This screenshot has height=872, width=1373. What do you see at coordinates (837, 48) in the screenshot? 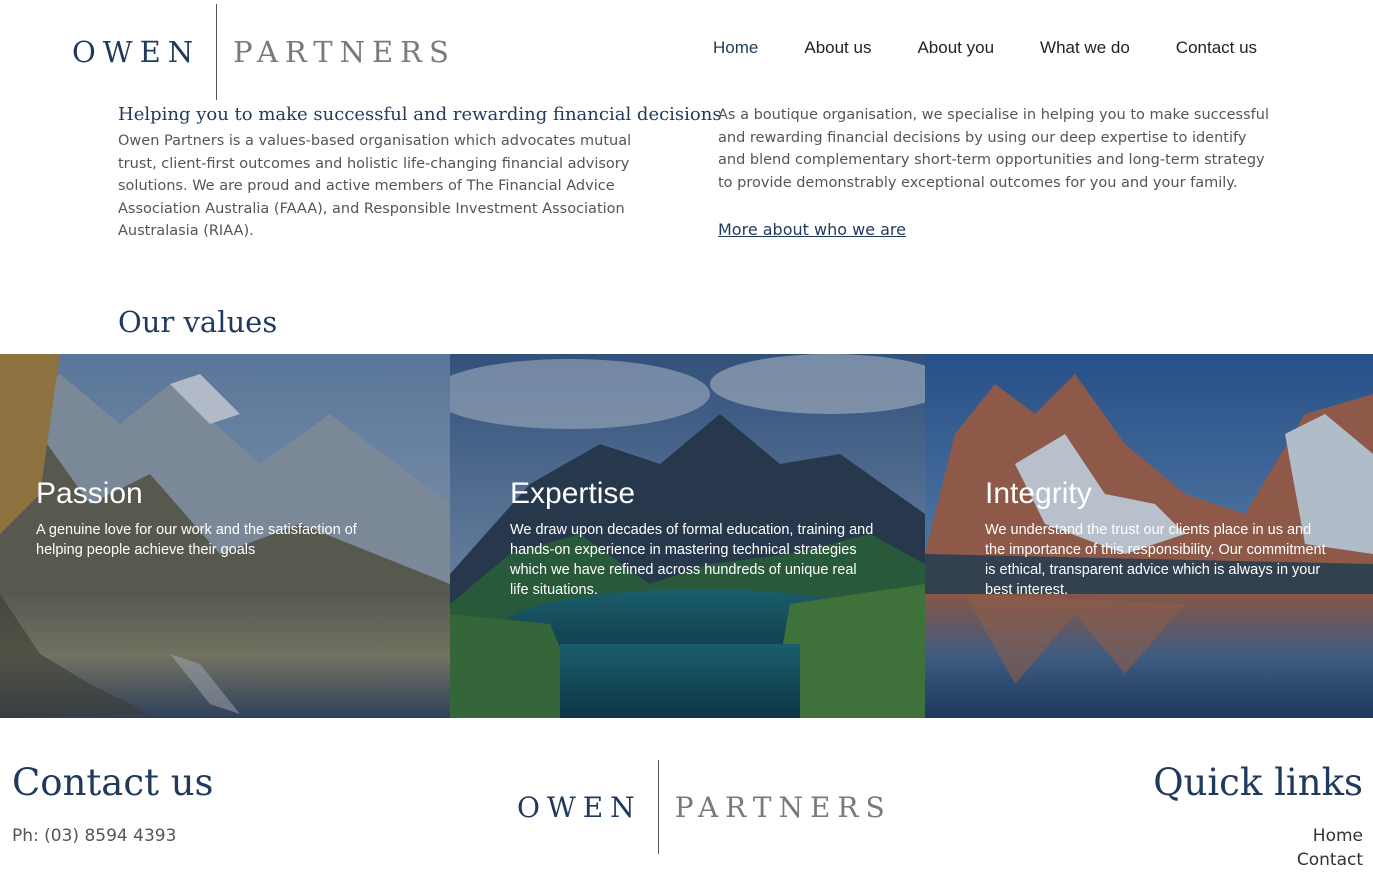
I see `nav-about-us: About us` at bounding box center [837, 48].